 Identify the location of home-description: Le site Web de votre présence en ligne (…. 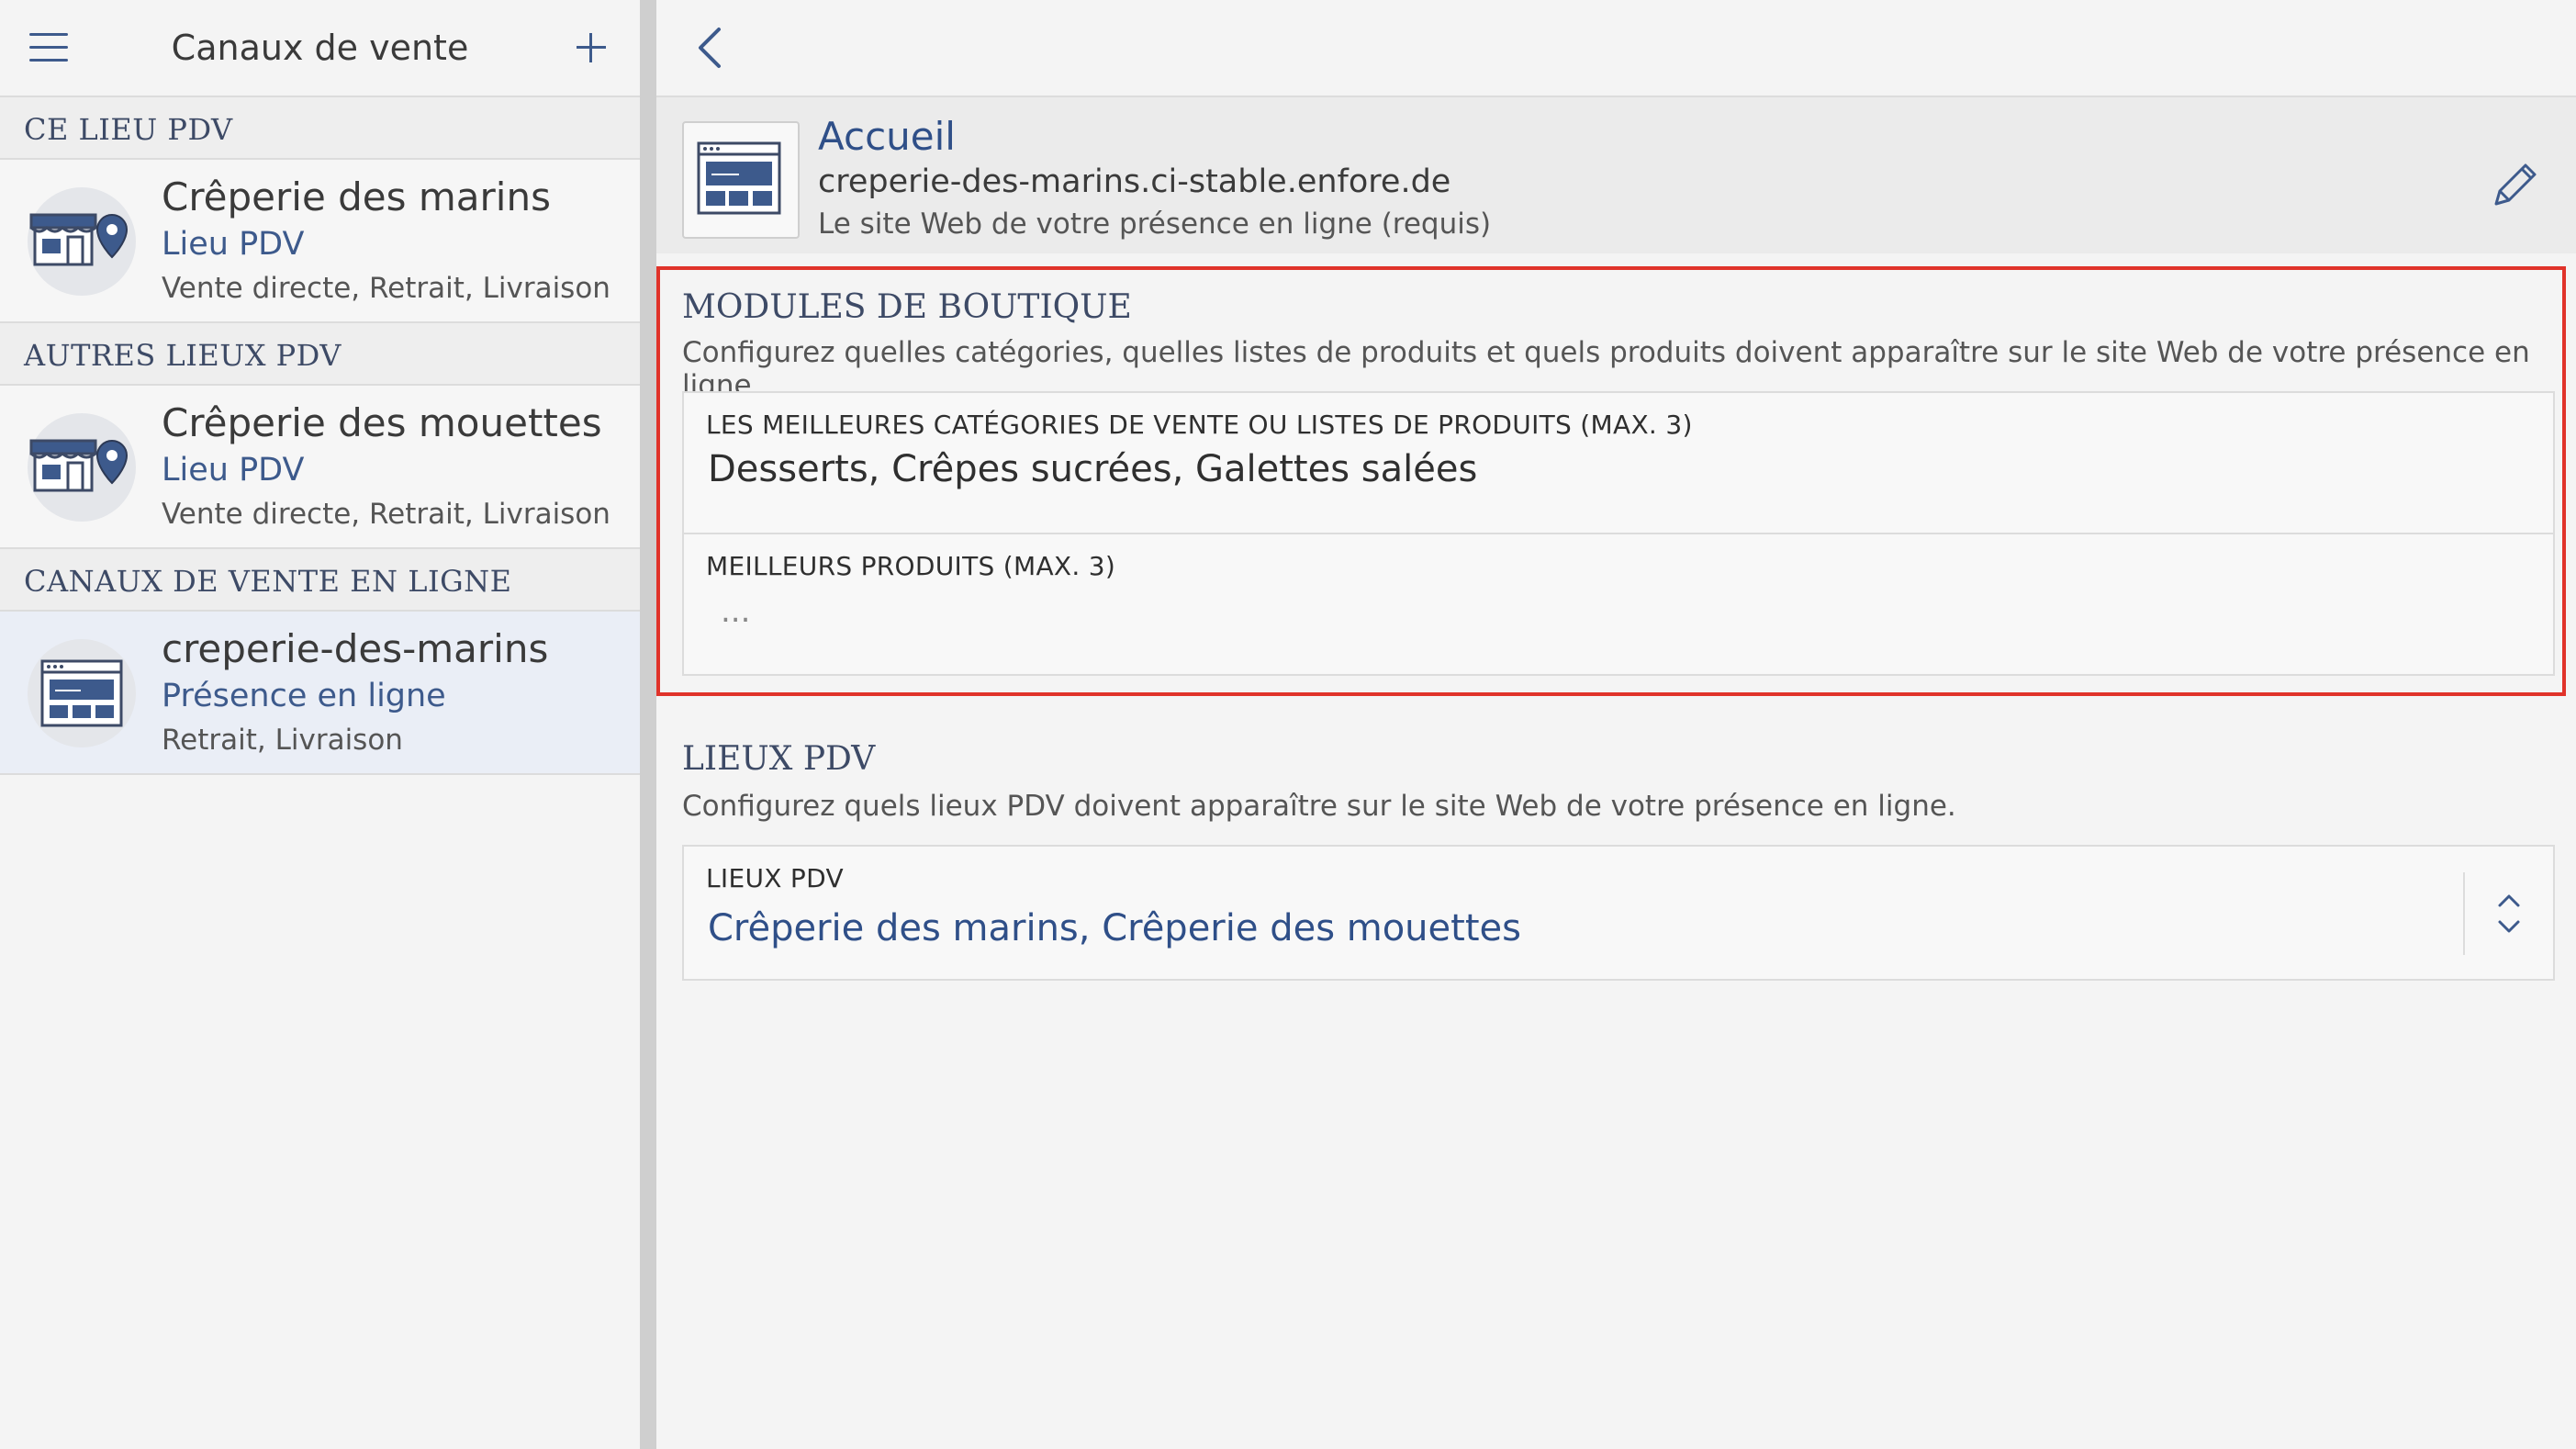
(1155, 224).